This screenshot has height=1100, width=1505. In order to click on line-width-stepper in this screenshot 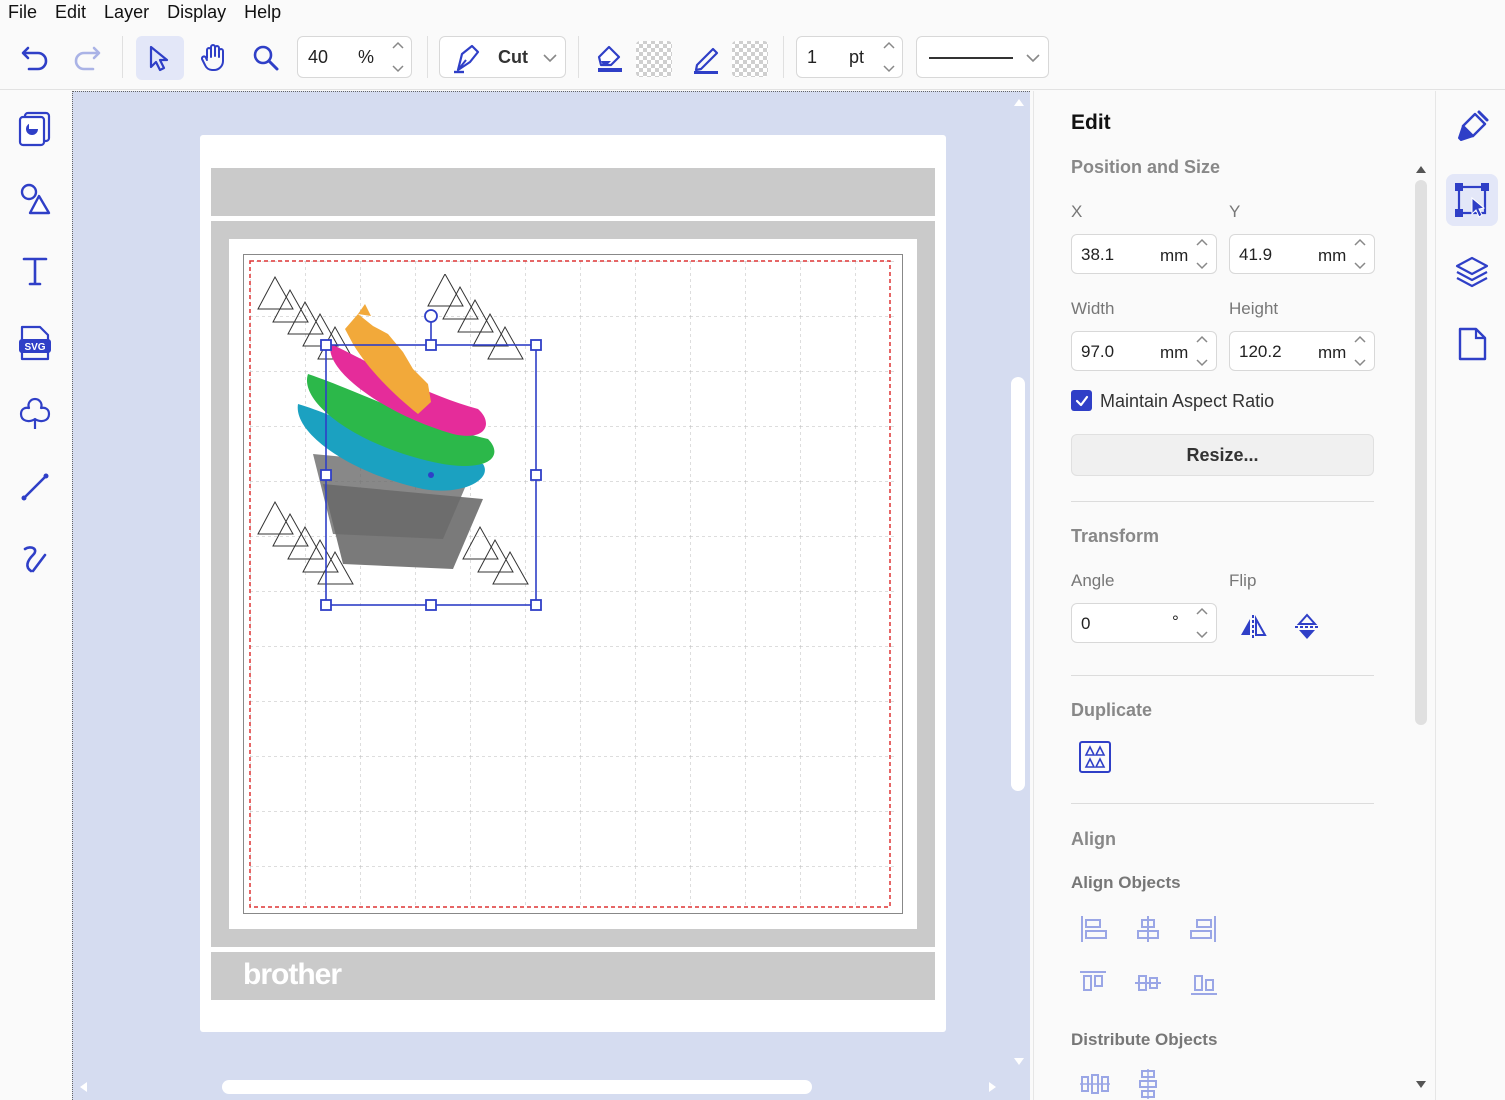, I will do `click(889, 57)`.